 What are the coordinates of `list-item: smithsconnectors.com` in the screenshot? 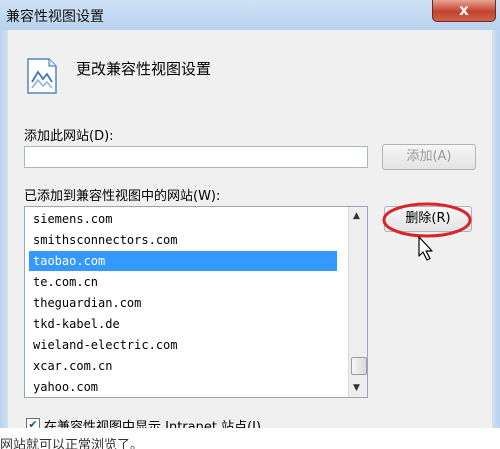 It's located at (183, 240).